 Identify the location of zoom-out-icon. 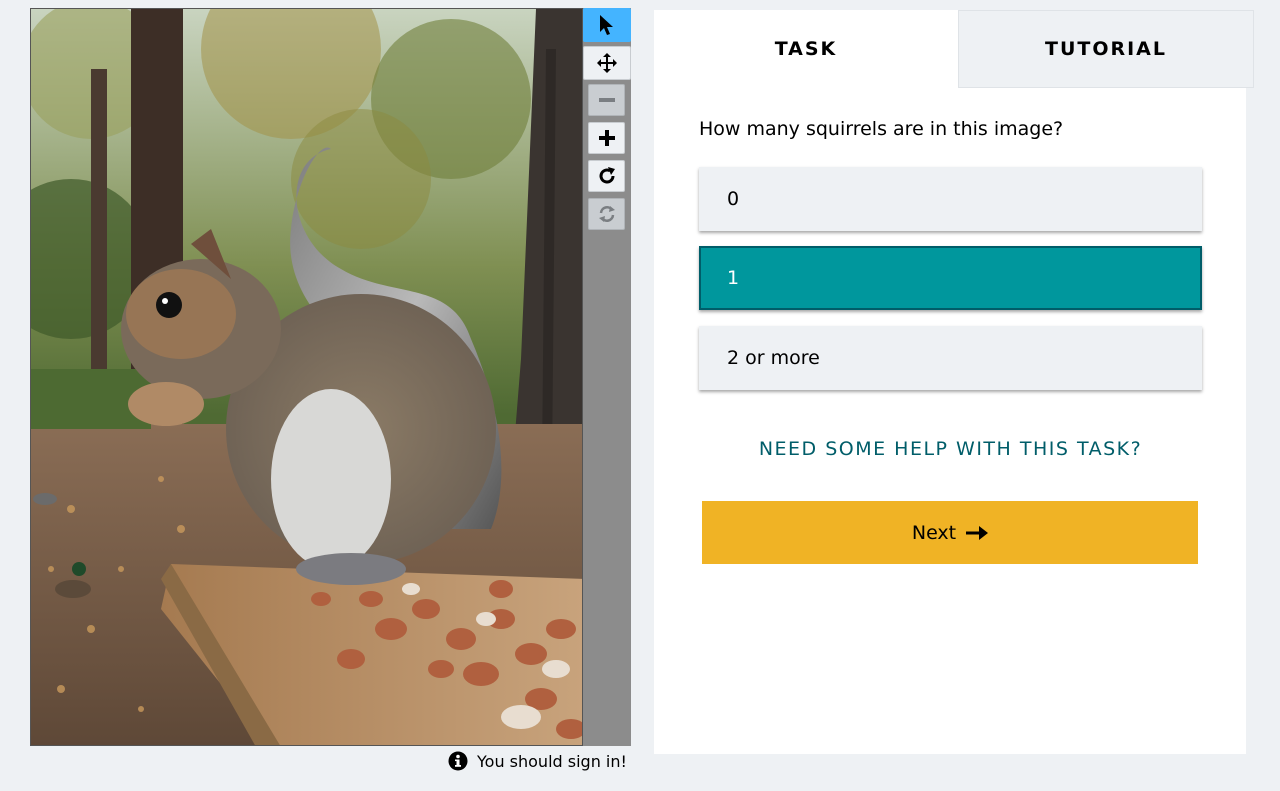
(606, 100).